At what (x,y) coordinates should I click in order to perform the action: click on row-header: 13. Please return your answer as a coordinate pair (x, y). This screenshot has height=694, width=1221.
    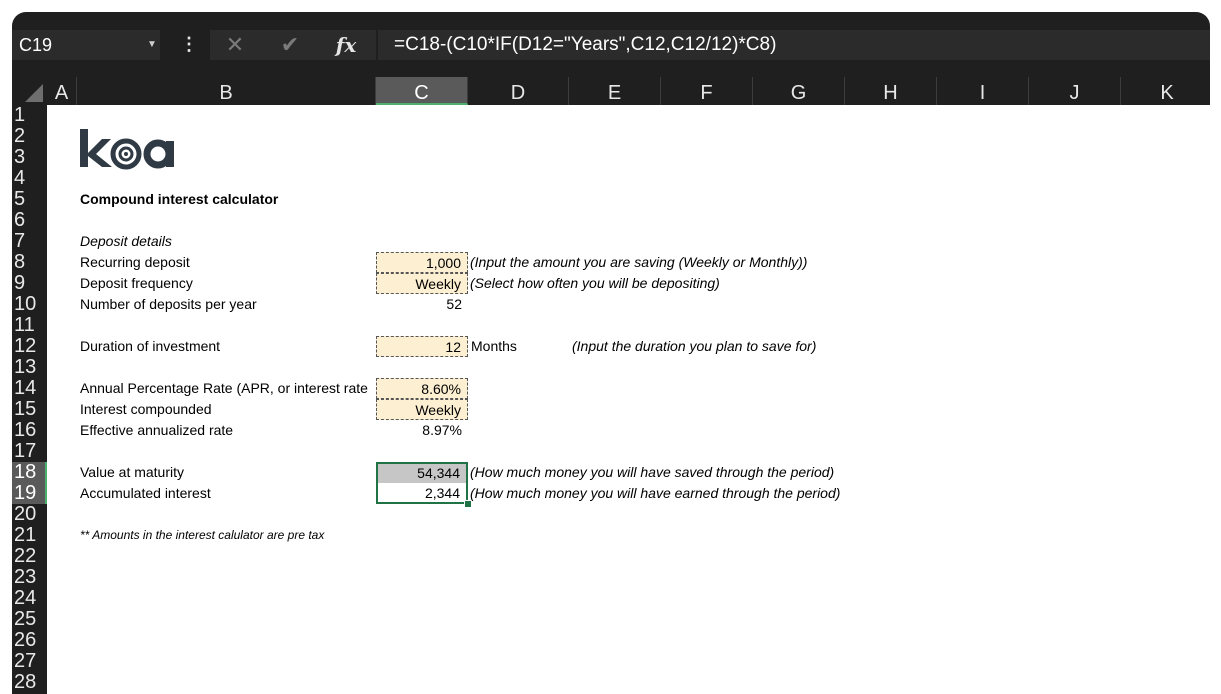
    Looking at the image, I should click on (29, 367).